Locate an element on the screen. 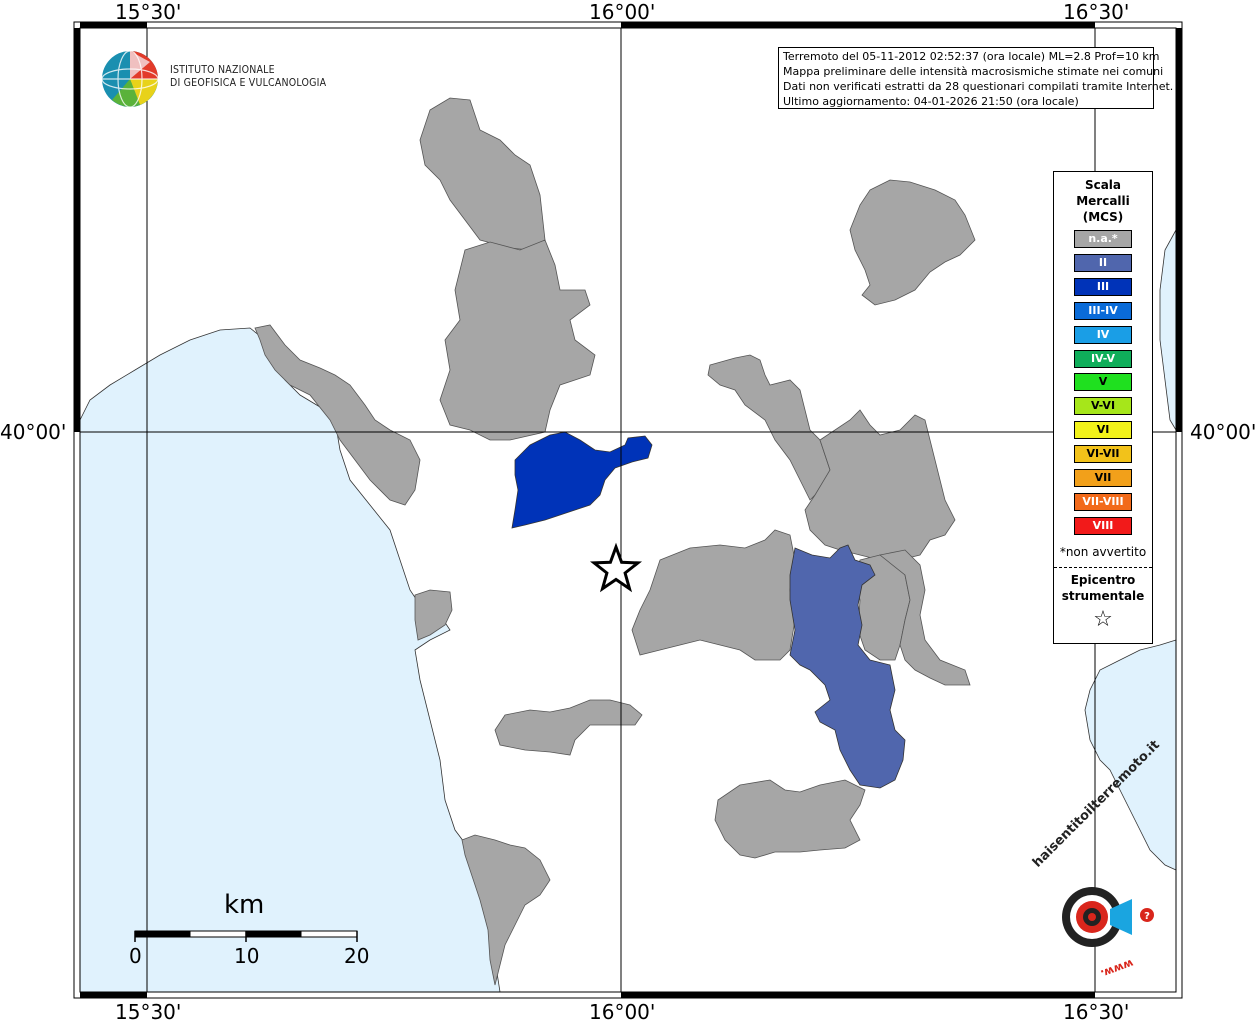  municipality-south-b is located at coordinates (790, 819).